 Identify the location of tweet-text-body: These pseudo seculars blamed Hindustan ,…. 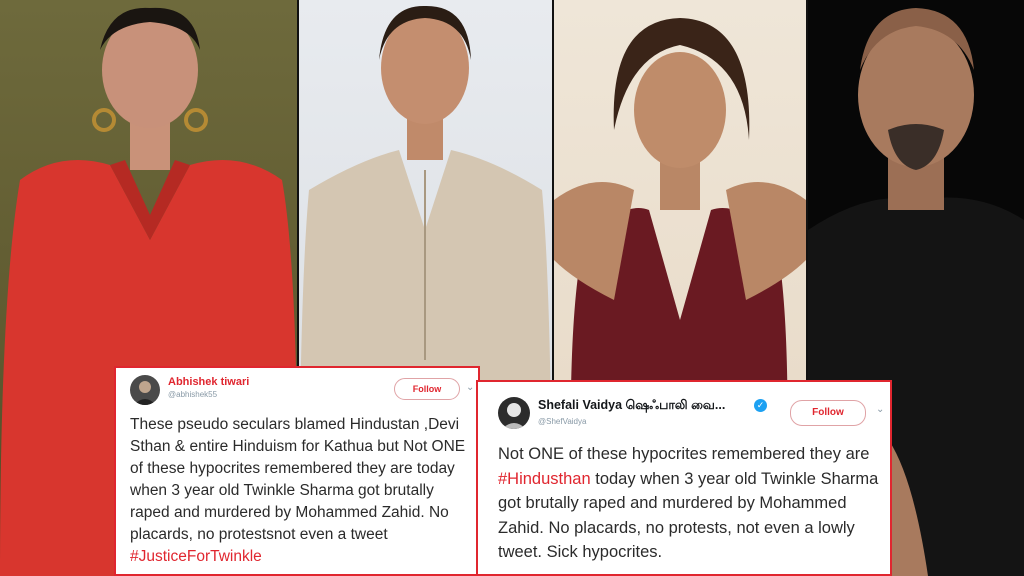
(298, 479).